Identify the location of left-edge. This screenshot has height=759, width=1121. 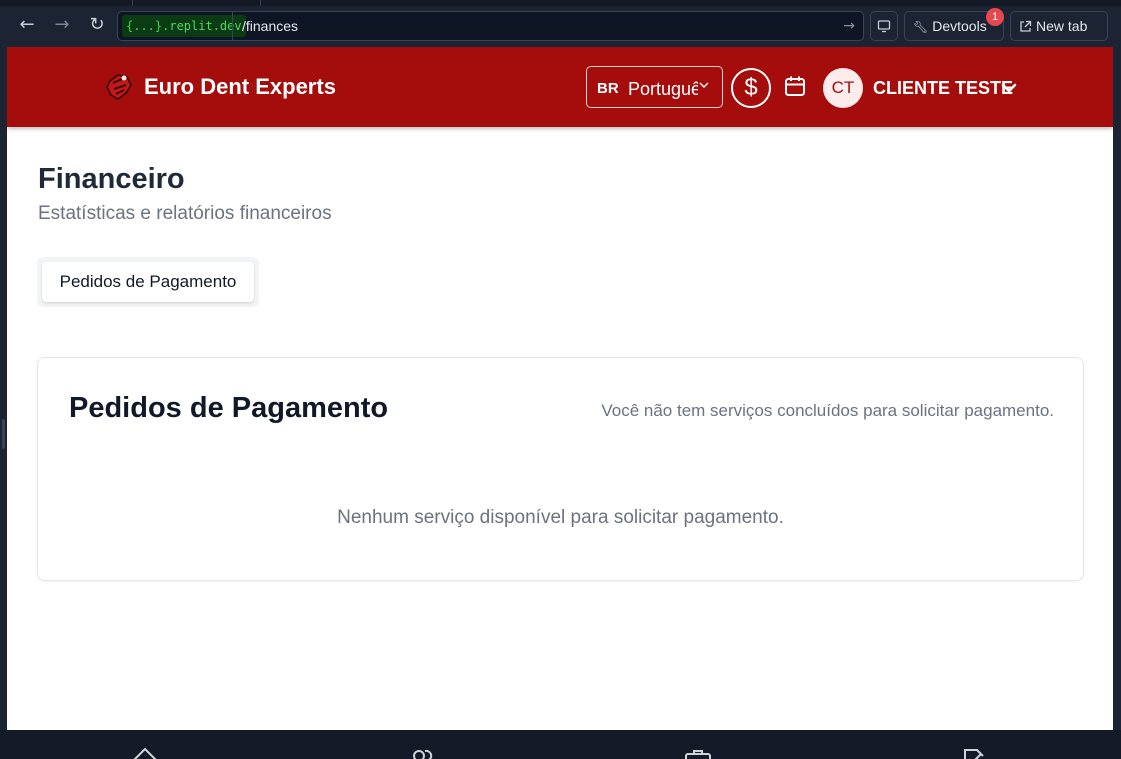
(3, 388).